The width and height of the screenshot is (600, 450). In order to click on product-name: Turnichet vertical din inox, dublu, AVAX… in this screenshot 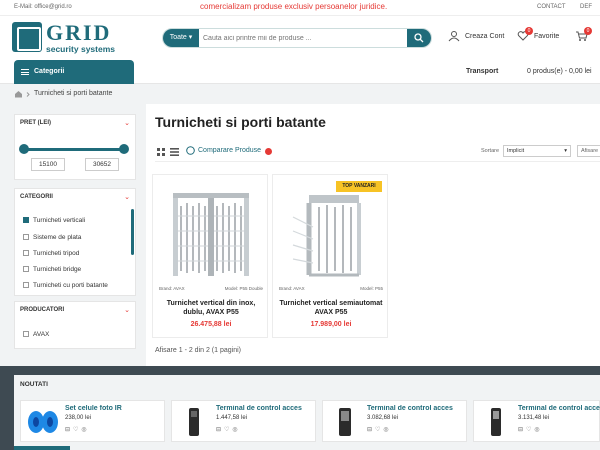, I will do `click(211, 308)`.